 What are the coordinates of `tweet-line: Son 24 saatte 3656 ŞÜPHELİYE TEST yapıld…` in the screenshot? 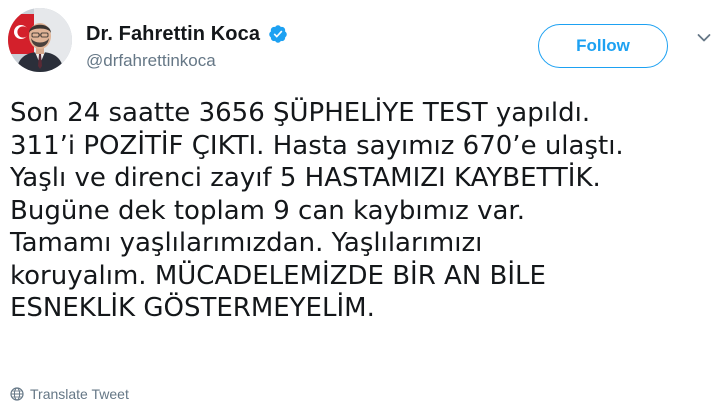 It's located at (300, 113).